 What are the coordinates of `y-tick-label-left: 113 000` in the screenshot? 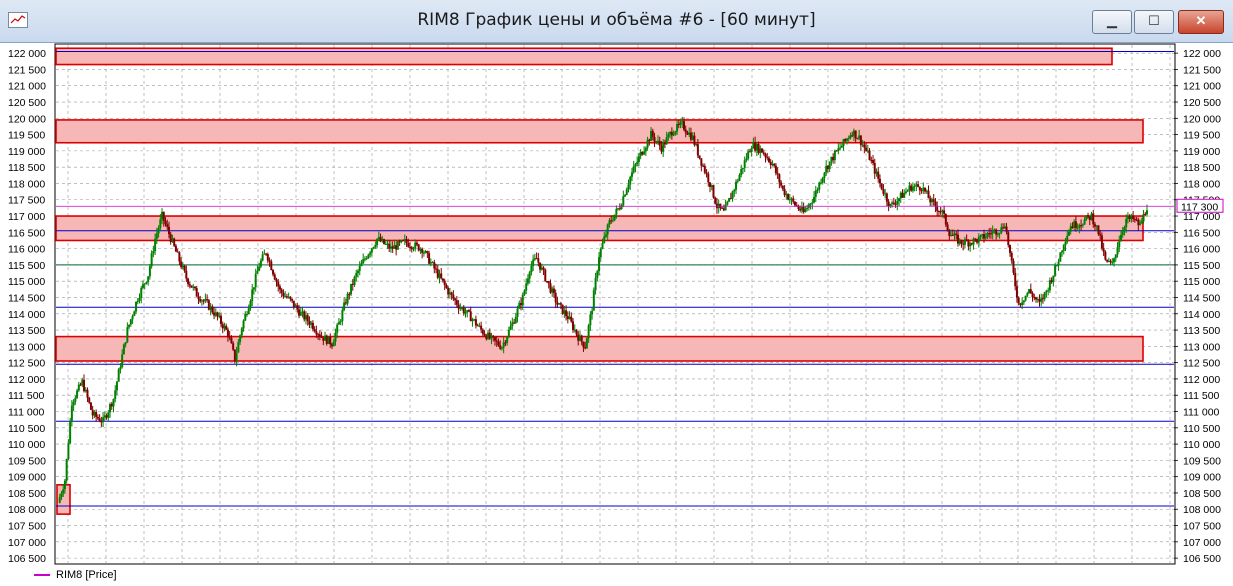 It's located at (26, 347).